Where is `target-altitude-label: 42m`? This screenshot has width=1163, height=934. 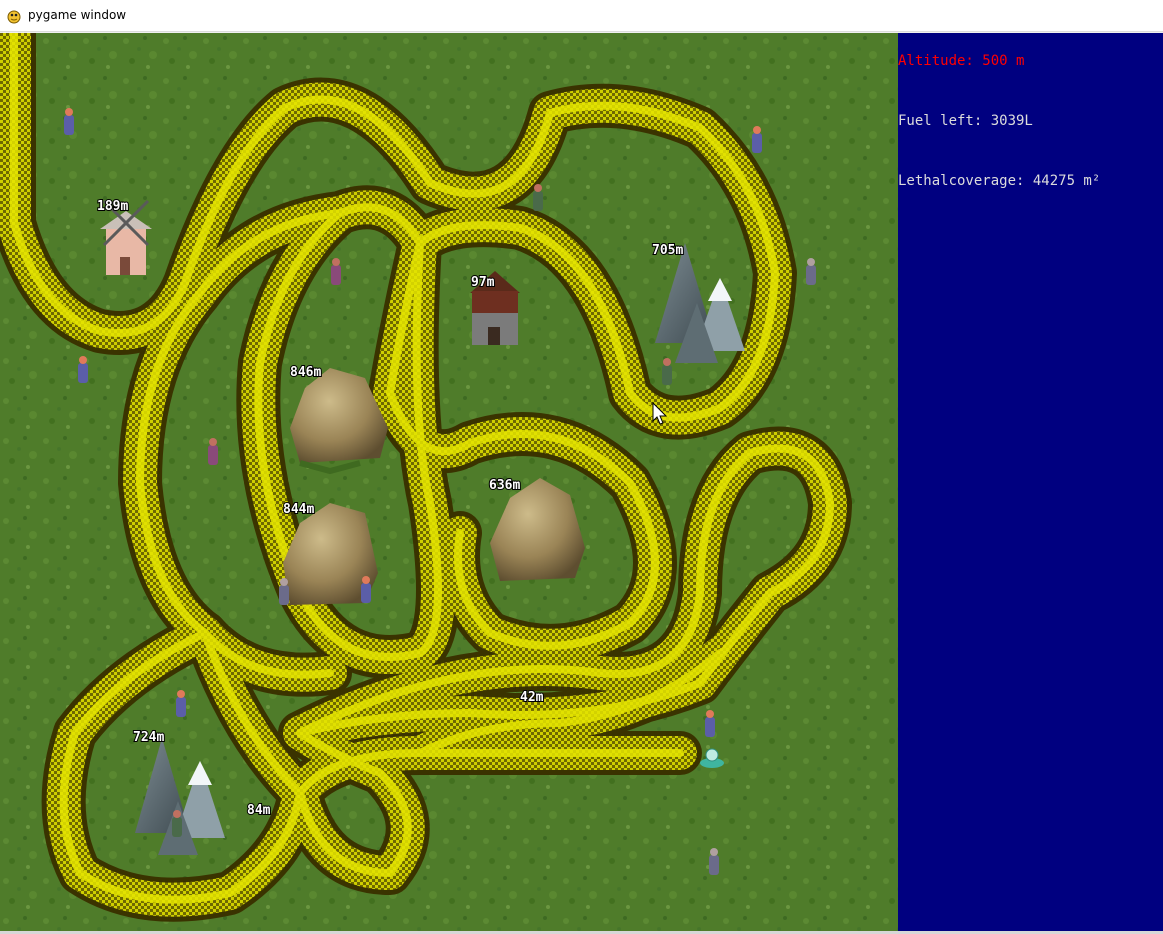
target-altitude-label: 42m is located at coordinates (532, 697).